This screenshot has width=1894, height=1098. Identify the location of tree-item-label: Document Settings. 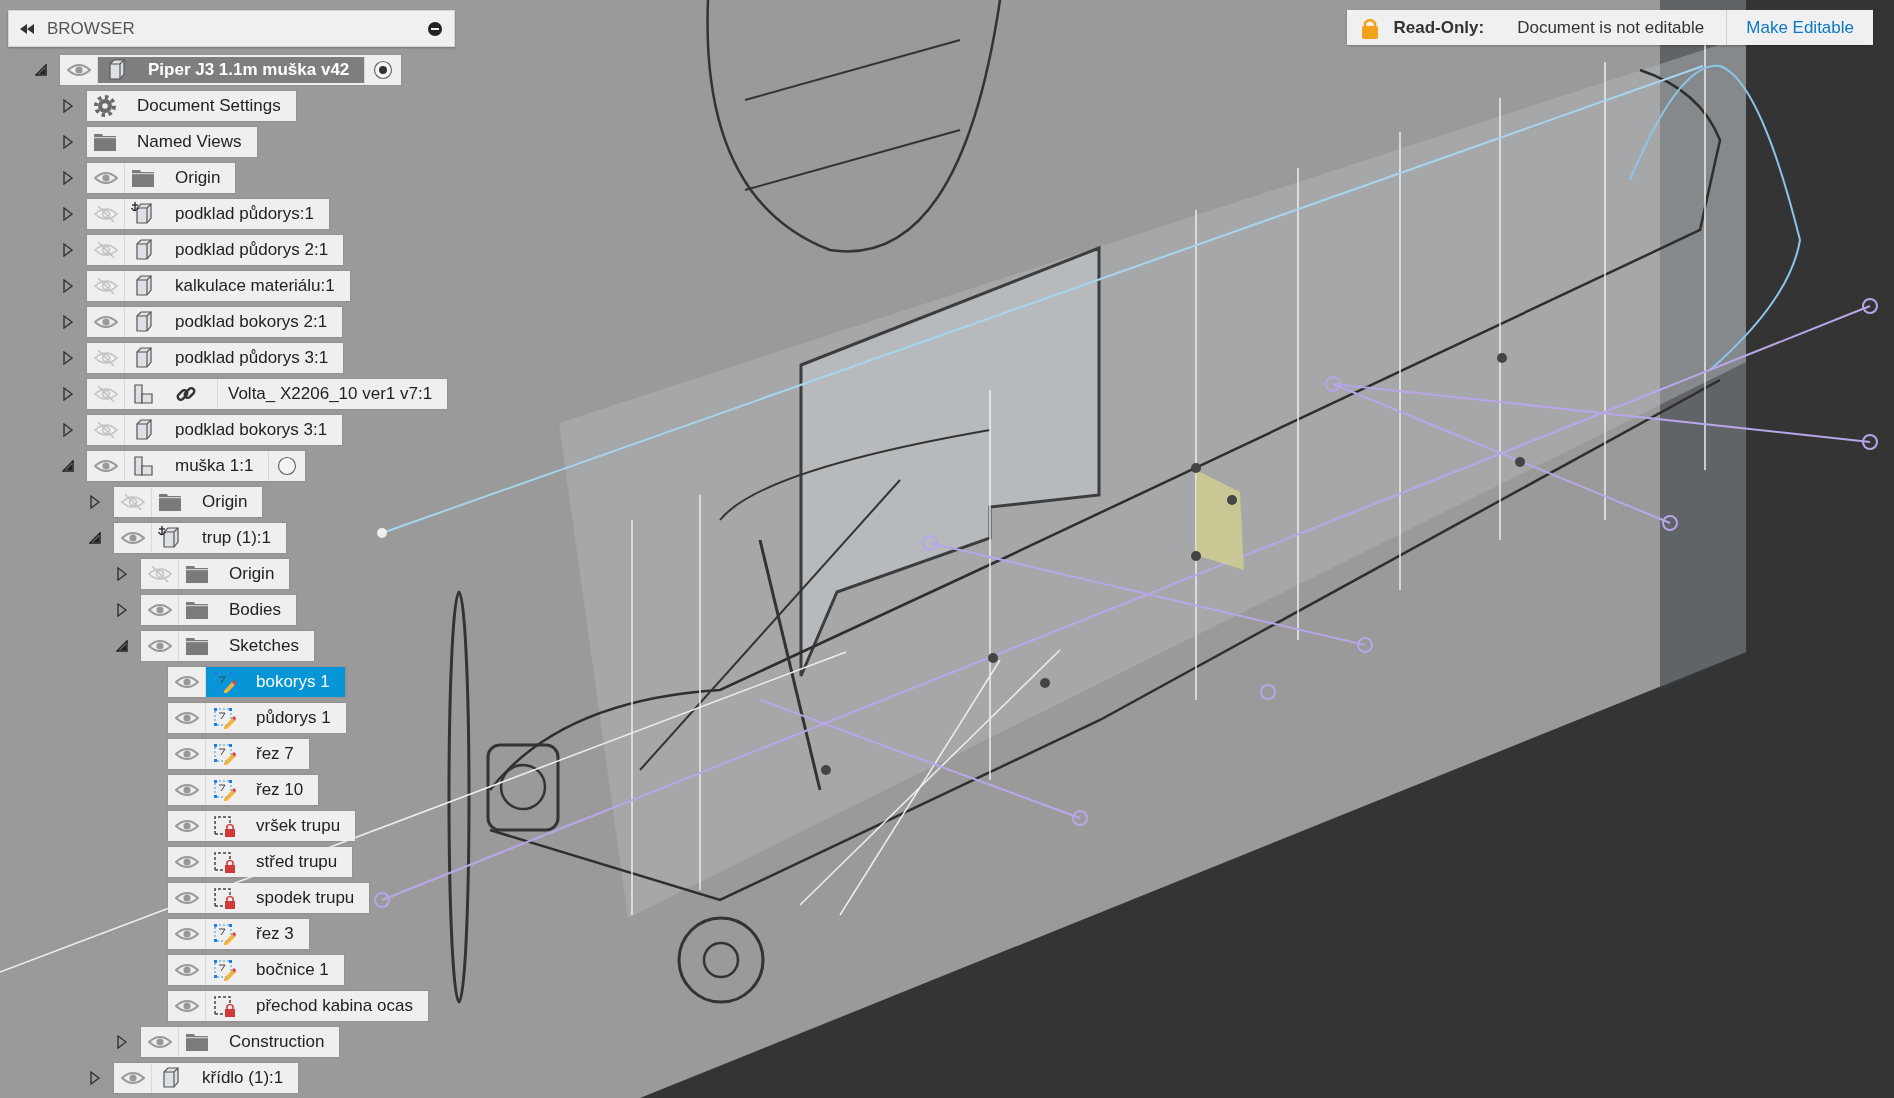
(209, 106).